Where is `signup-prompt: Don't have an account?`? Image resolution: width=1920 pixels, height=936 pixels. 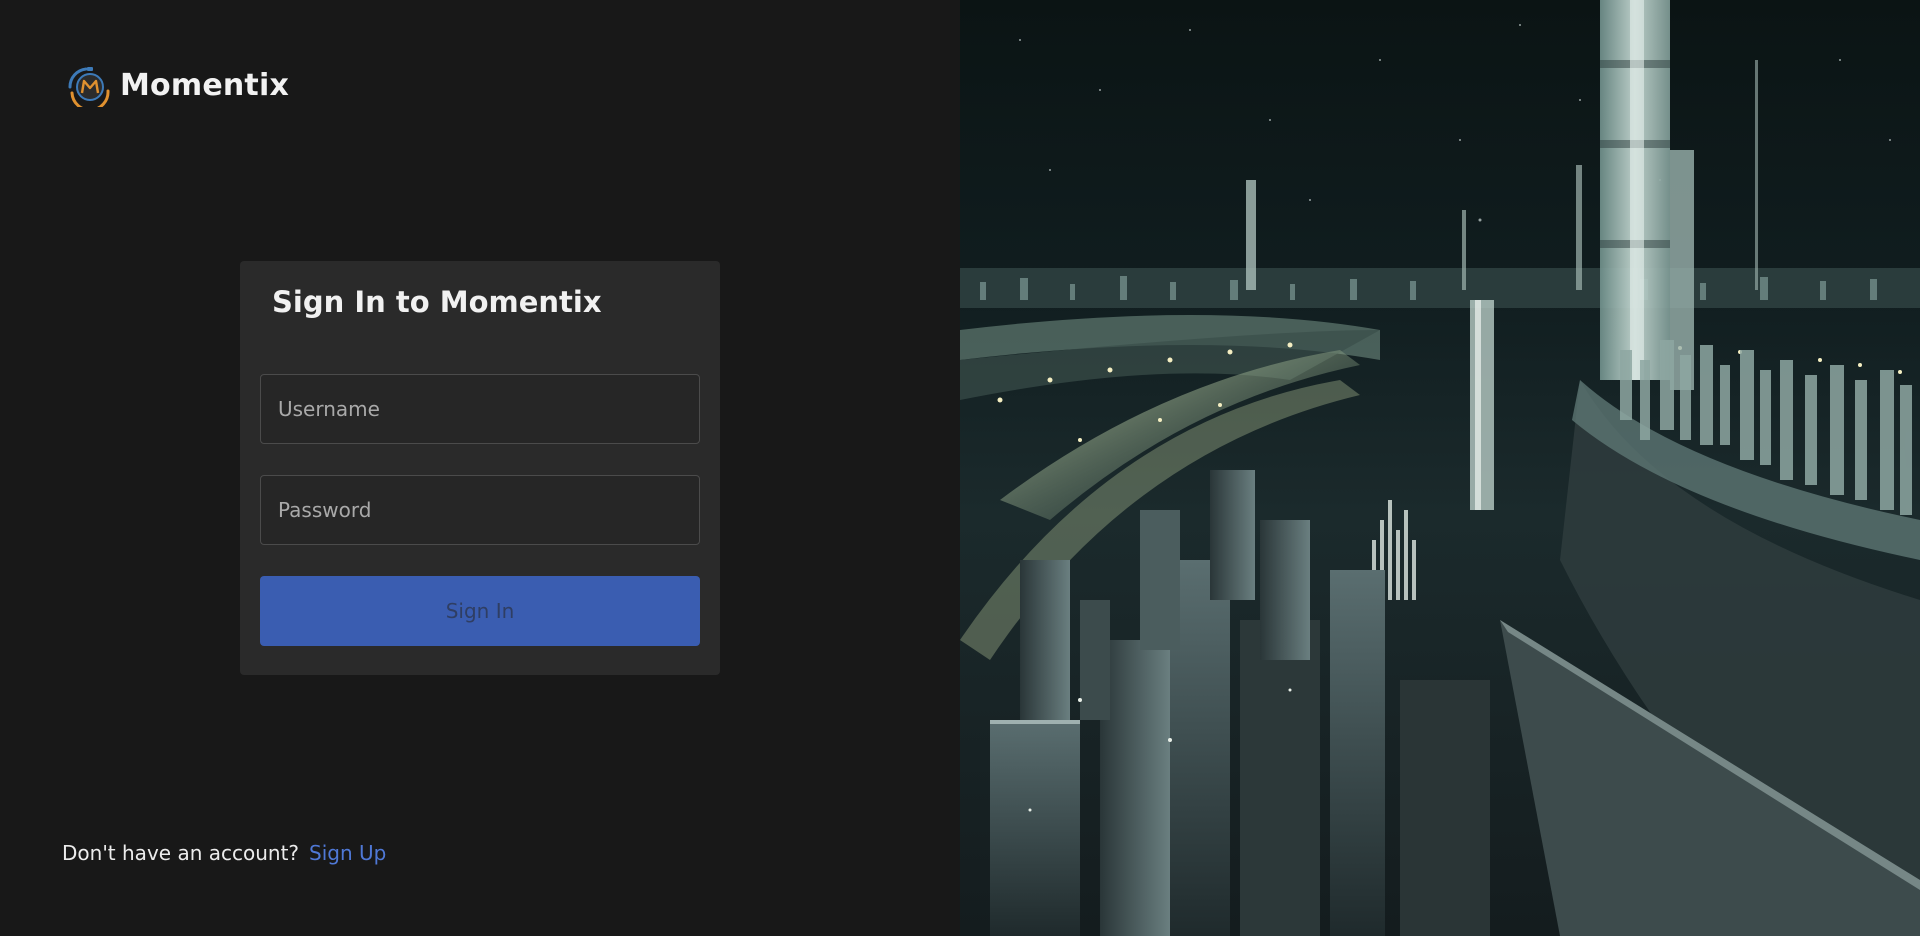
signup-prompt: Don't have an account? is located at coordinates (181, 853).